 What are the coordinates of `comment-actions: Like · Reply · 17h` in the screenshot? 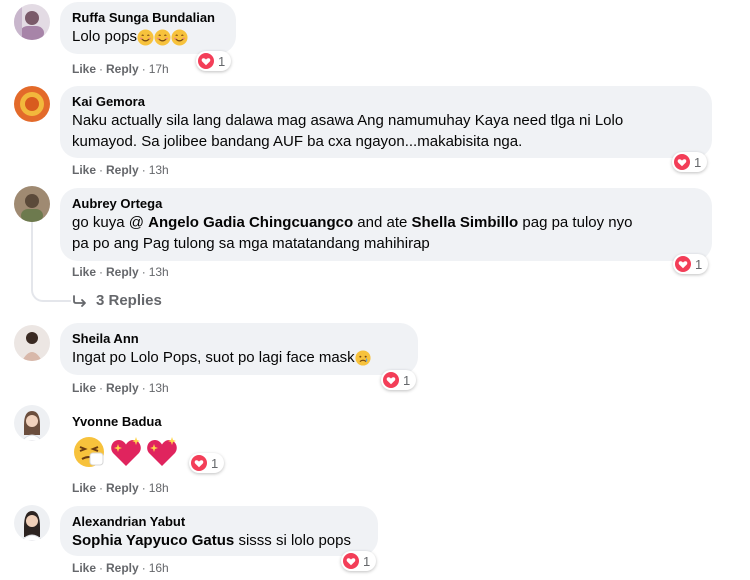 It's located at (120, 69).